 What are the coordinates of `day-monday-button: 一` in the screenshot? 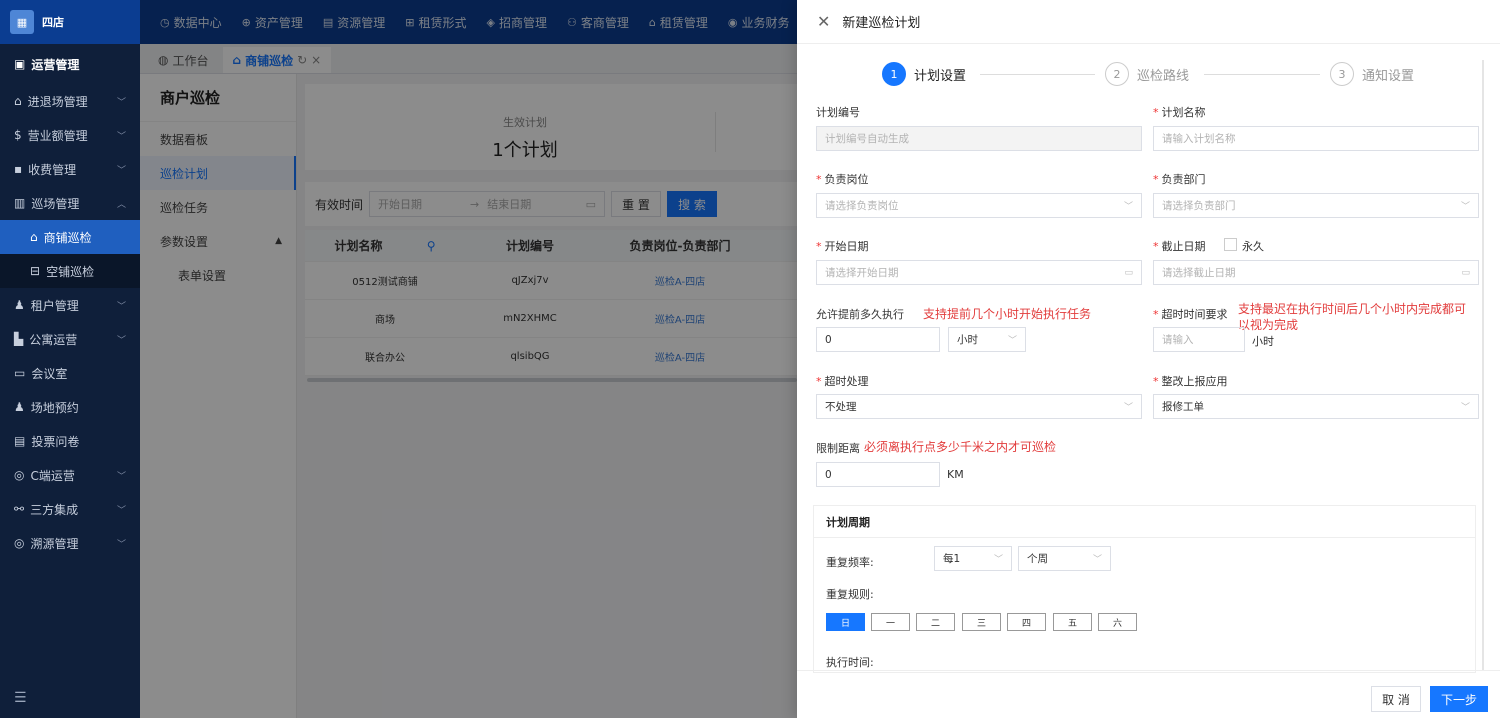 It's located at (890, 622).